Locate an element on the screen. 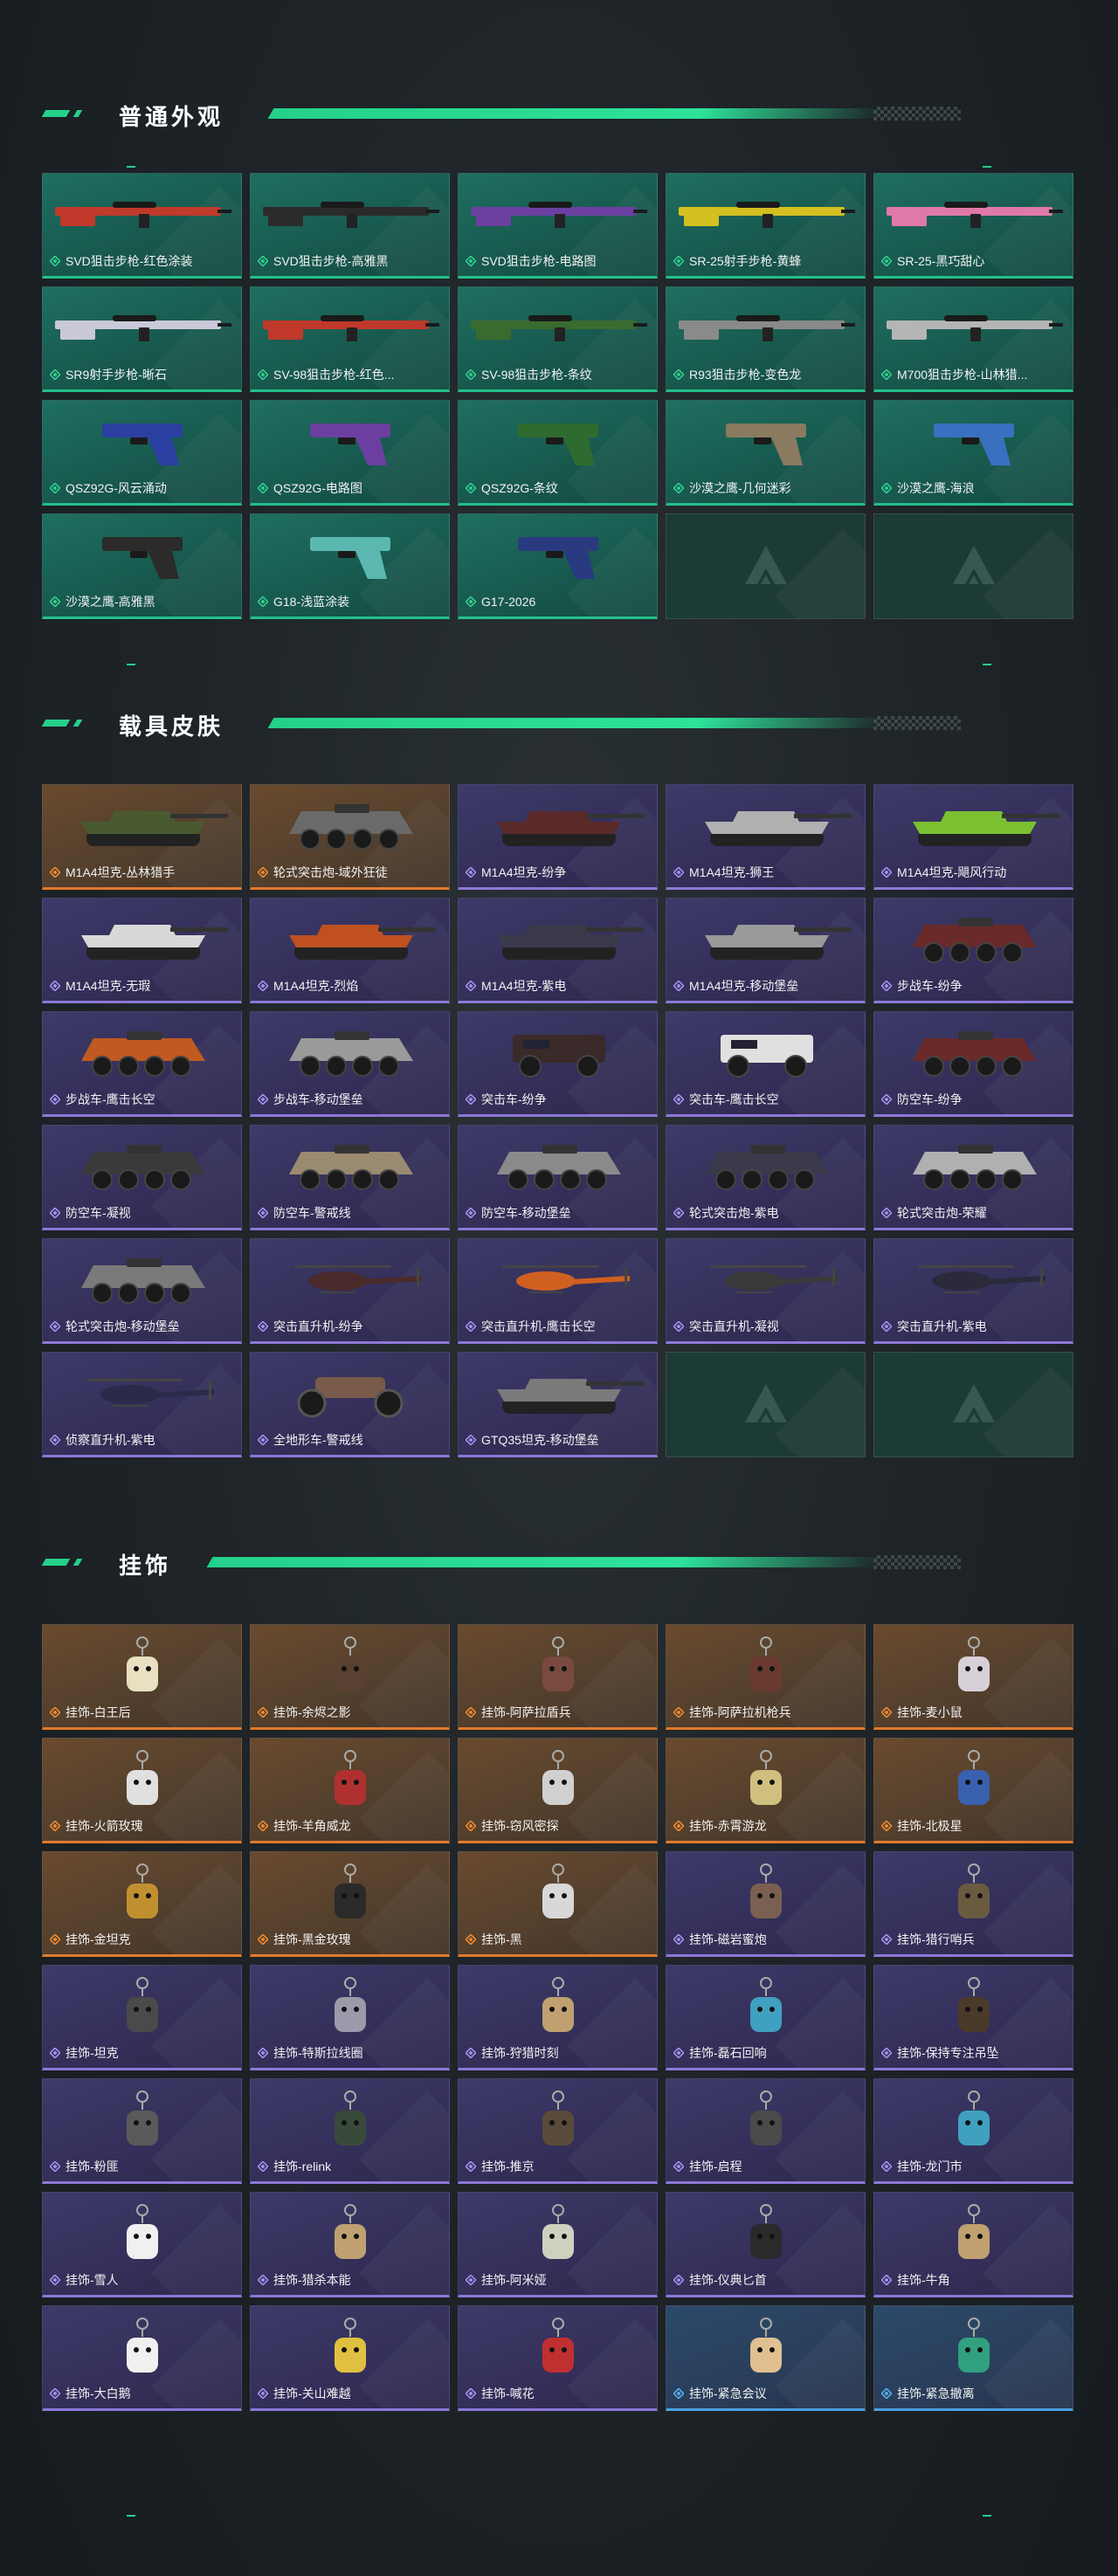 This screenshot has height=2576, width=1118. item-card: 沙漠之鹰-高雅黑 is located at coordinates (142, 566).